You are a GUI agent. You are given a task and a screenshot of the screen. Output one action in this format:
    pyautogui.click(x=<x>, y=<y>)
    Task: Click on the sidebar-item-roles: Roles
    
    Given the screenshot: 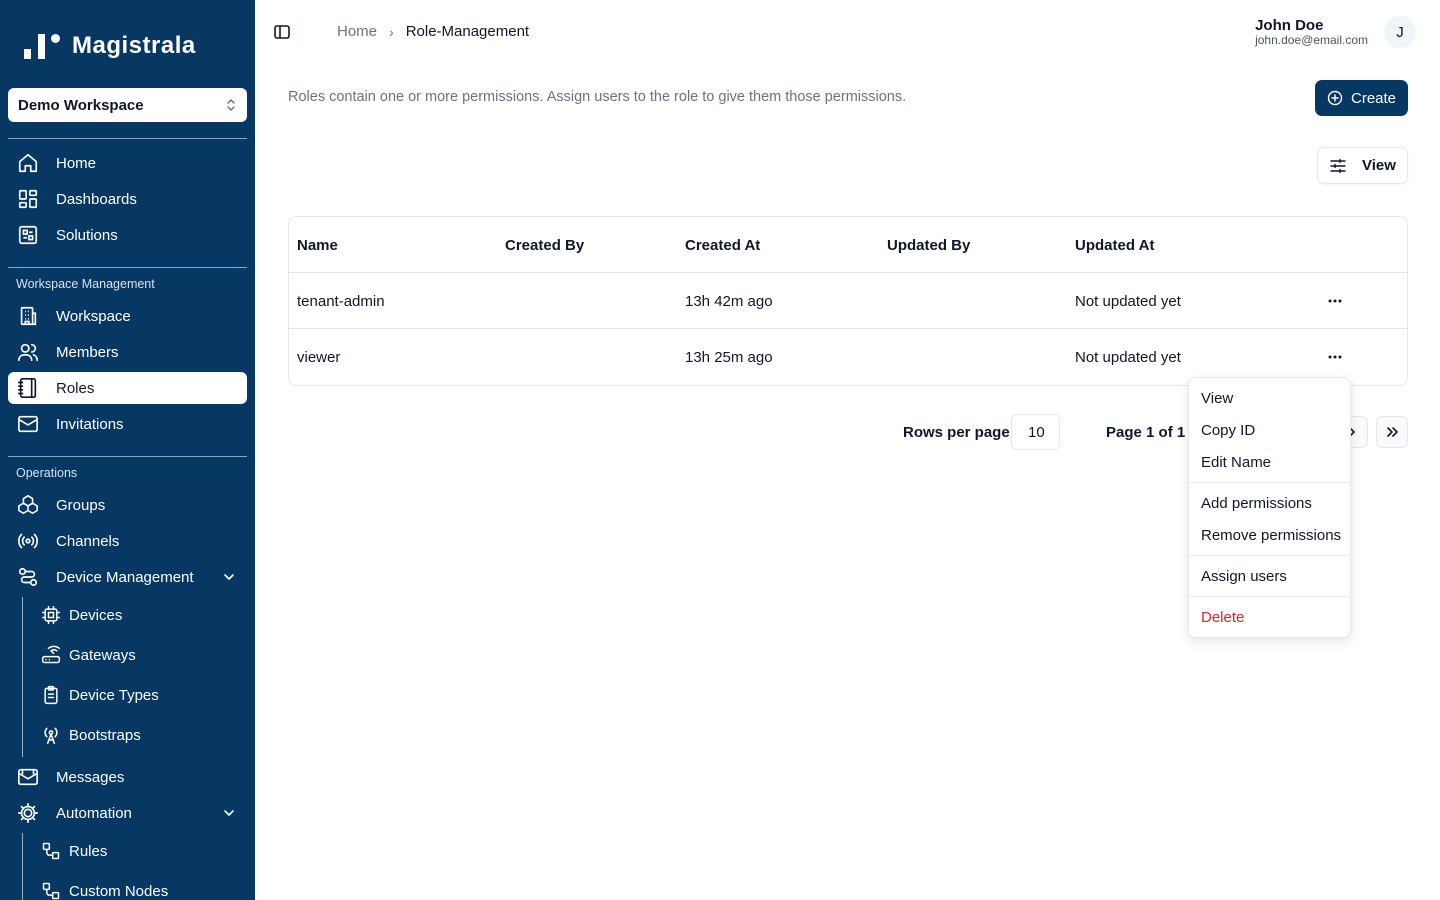 What is the action you would take?
    pyautogui.click(x=127, y=388)
    